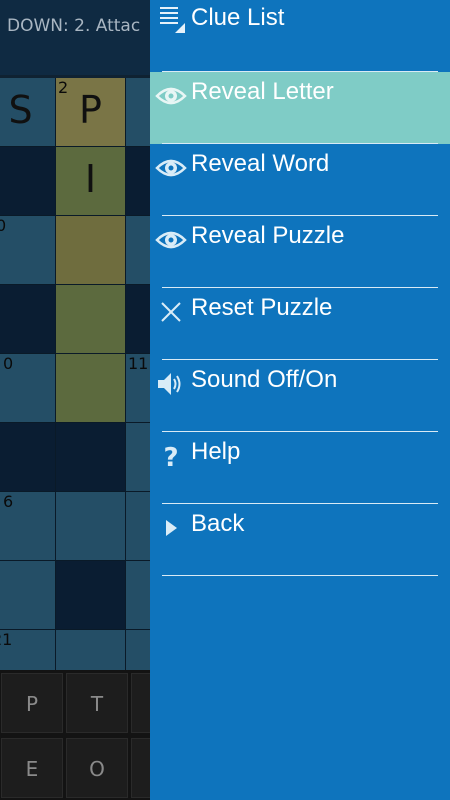 The image size is (450, 800). I want to click on grid-cell-selected: I, so click(90, 181).